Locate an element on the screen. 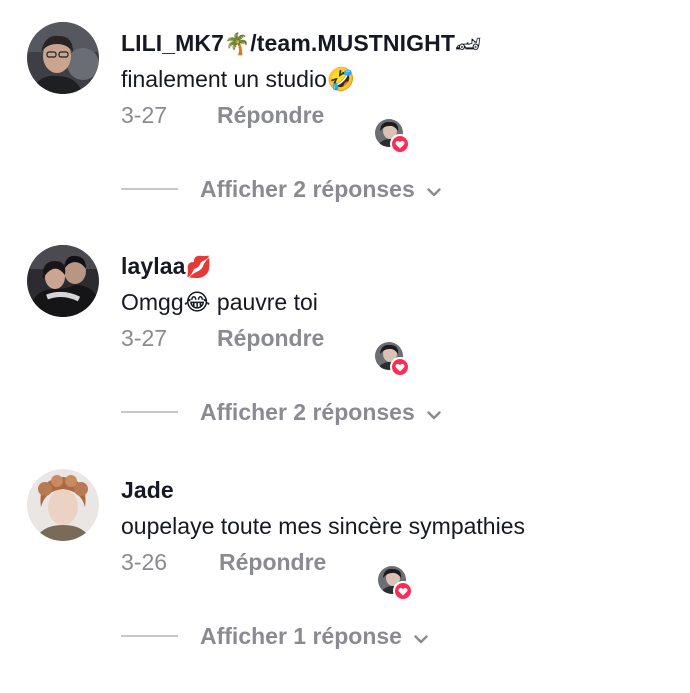 The width and height of the screenshot is (690, 693). couple-photo-avatar-icon is located at coordinates (63, 281).